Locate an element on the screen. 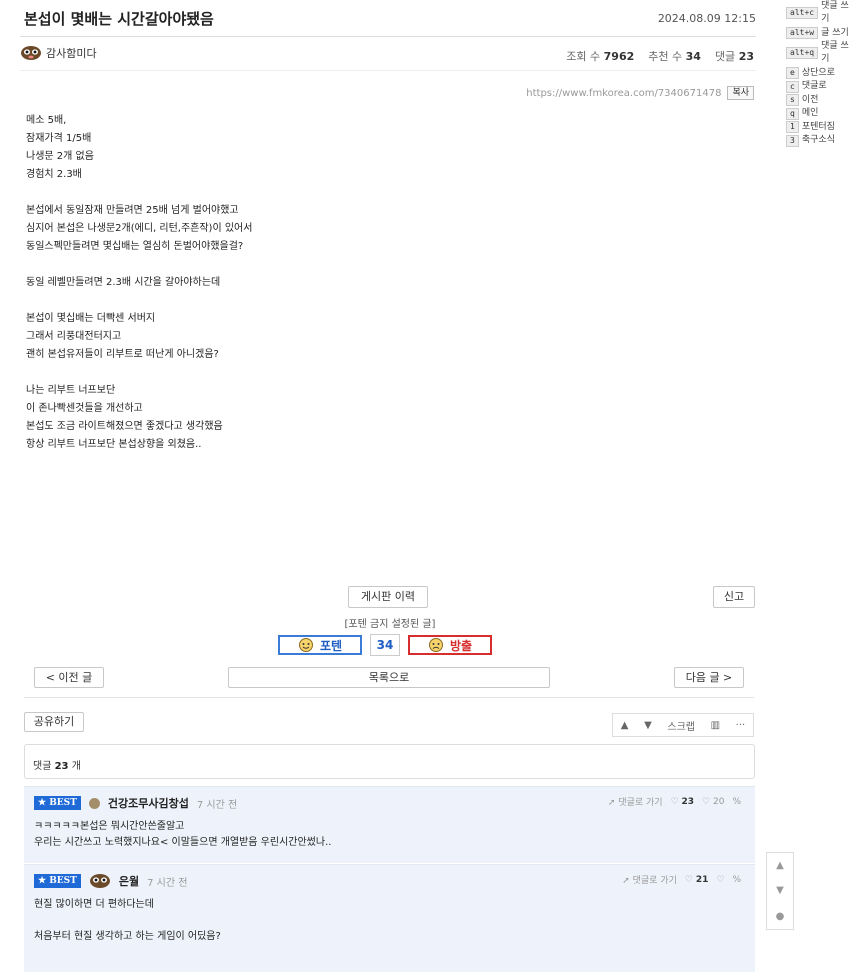 The width and height of the screenshot is (850, 972). frown-face-icon is located at coordinates (436, 645).